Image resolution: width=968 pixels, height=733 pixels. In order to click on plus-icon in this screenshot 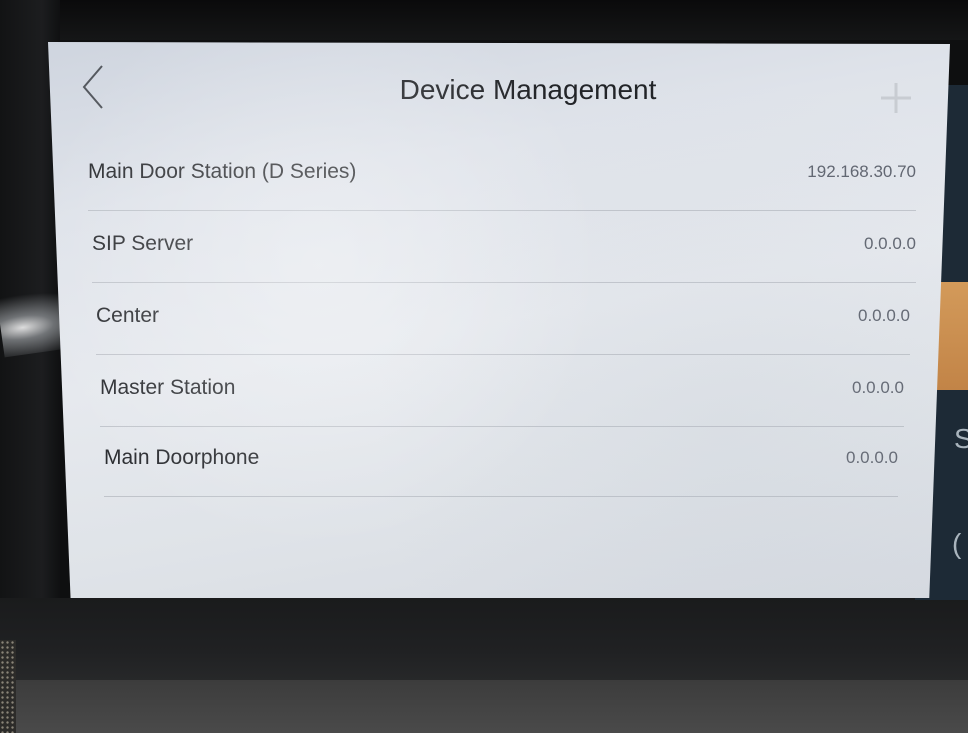, I will do `click(896, 98)`.